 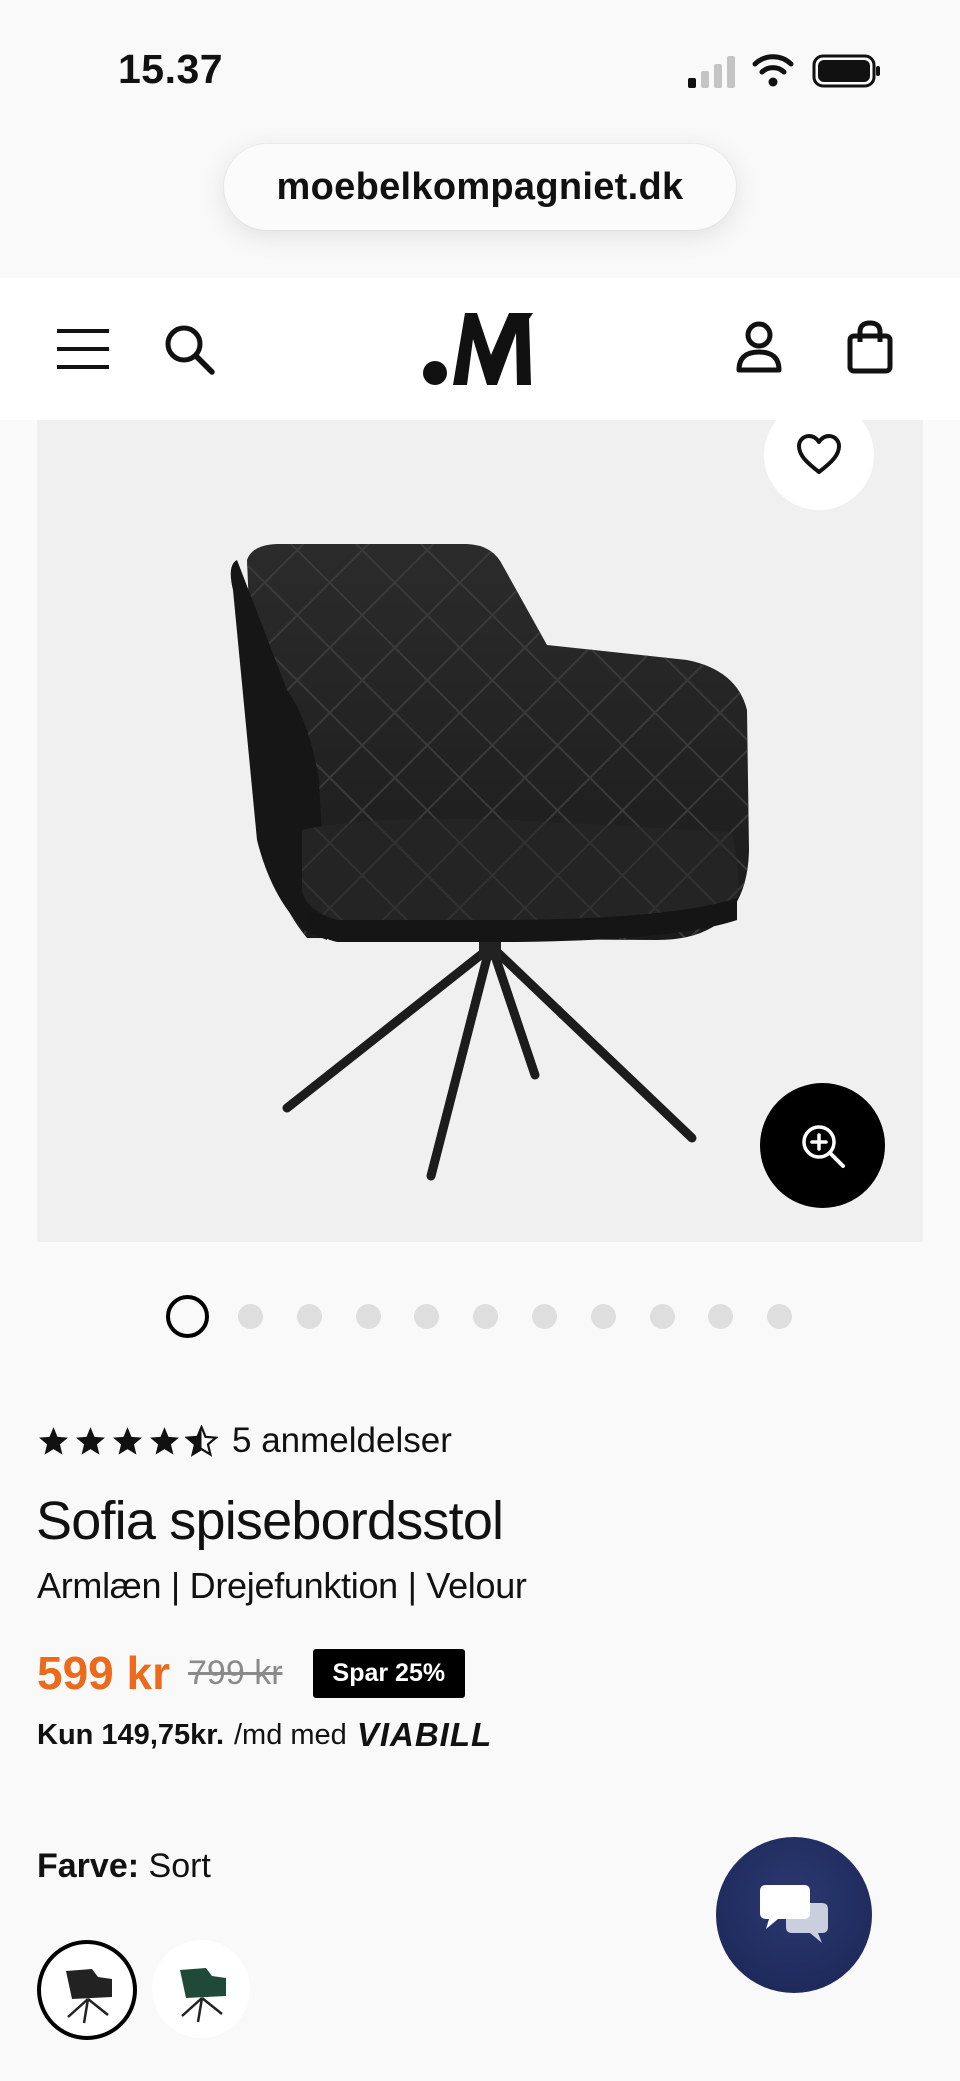 I want to click on installment-text: /md med, so click(x=290, y=1734).